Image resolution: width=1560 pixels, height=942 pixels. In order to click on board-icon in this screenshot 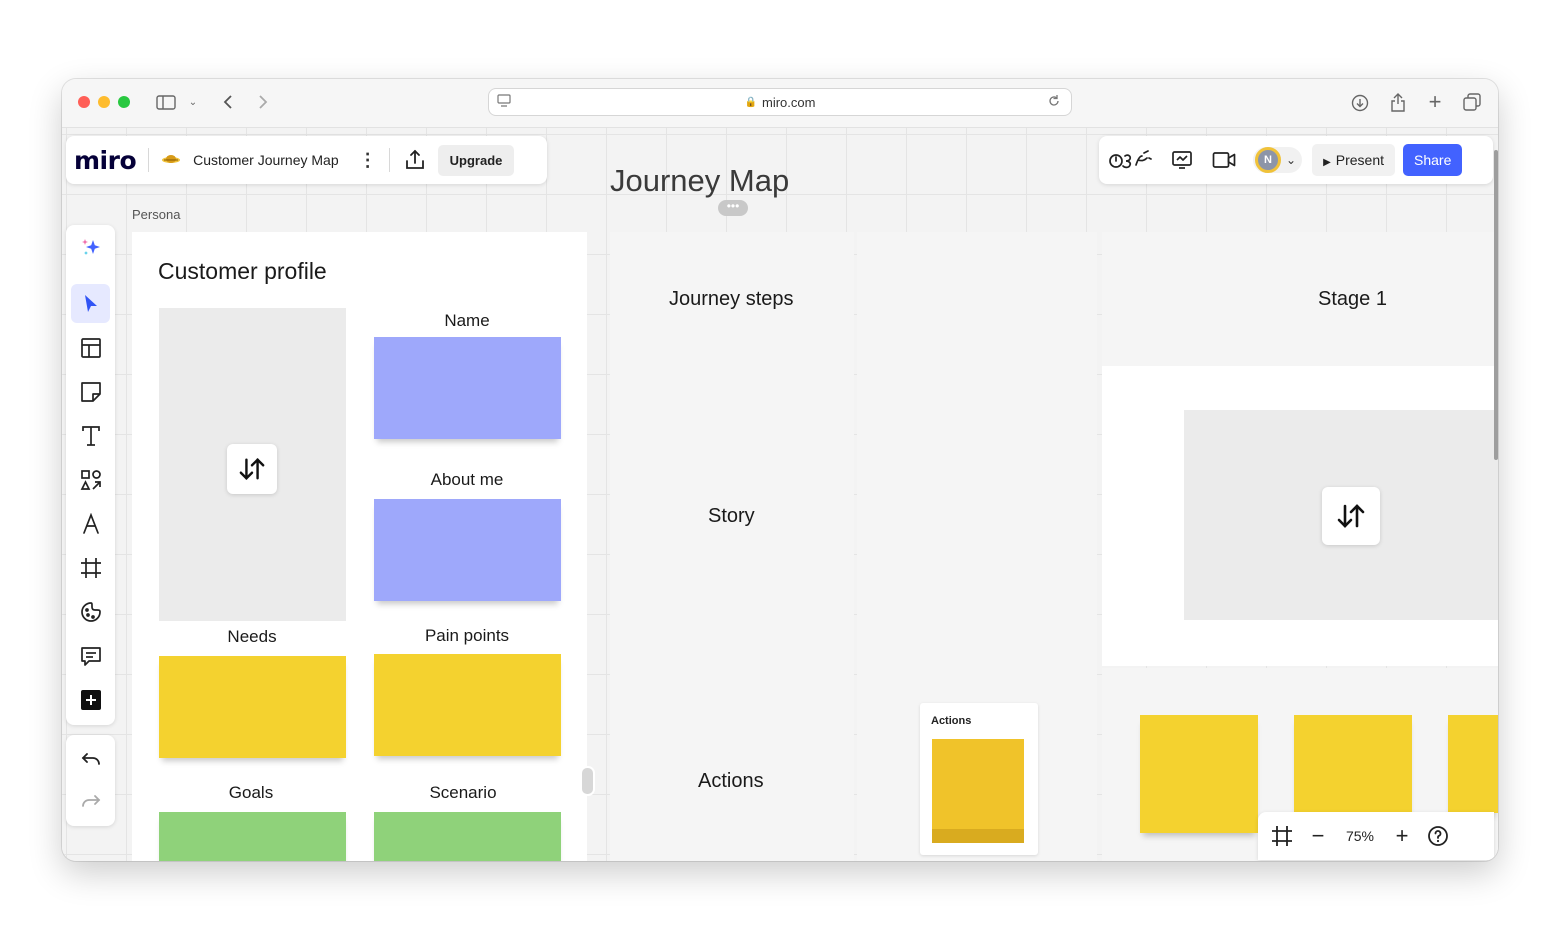, I will do `click(171, 160)`.